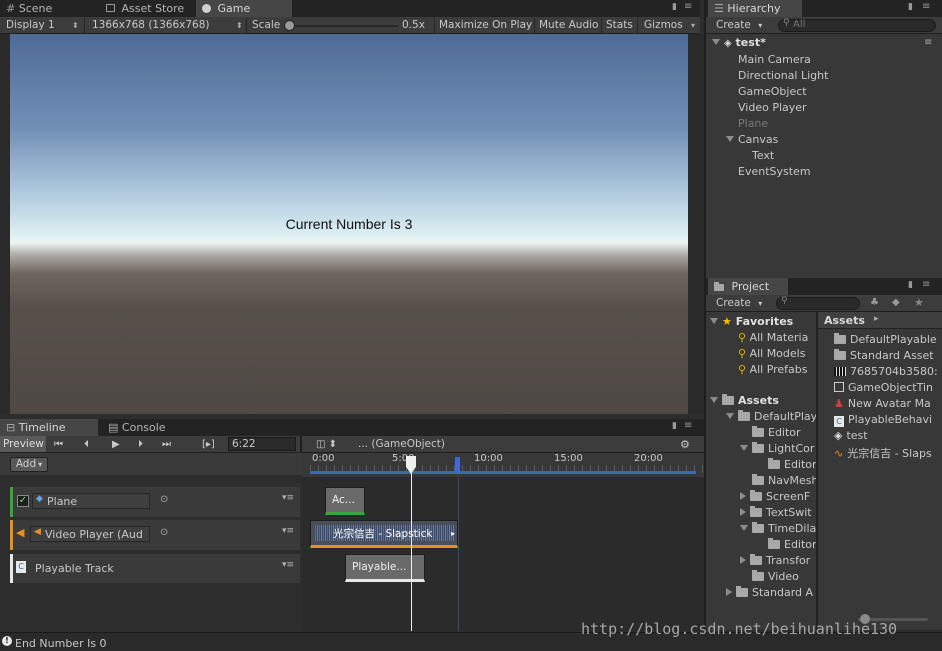  Describe the element at coordinates (883, 420) in the screenshot. I see `asset-item: C PlayableBehavi` at that location.